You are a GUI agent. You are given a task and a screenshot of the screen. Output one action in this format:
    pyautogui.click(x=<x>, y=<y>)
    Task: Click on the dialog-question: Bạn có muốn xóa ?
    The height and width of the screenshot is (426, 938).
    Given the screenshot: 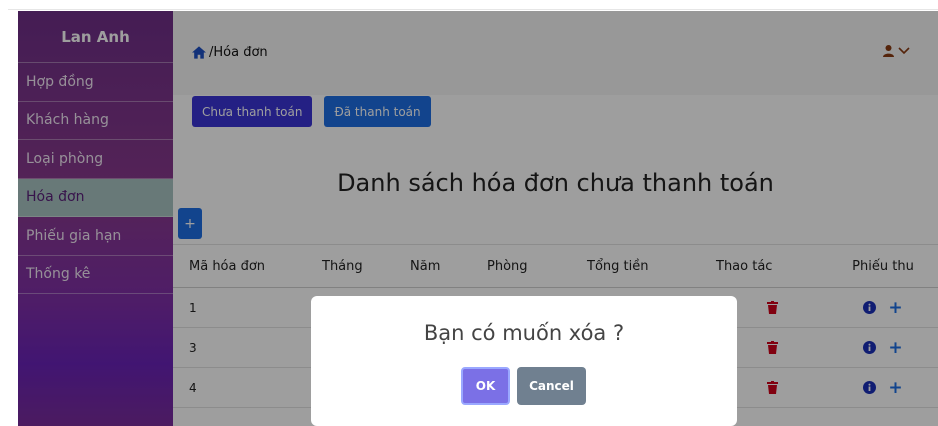 What is the action you would take?
    pyautogui.click(x=524, y=333)
    